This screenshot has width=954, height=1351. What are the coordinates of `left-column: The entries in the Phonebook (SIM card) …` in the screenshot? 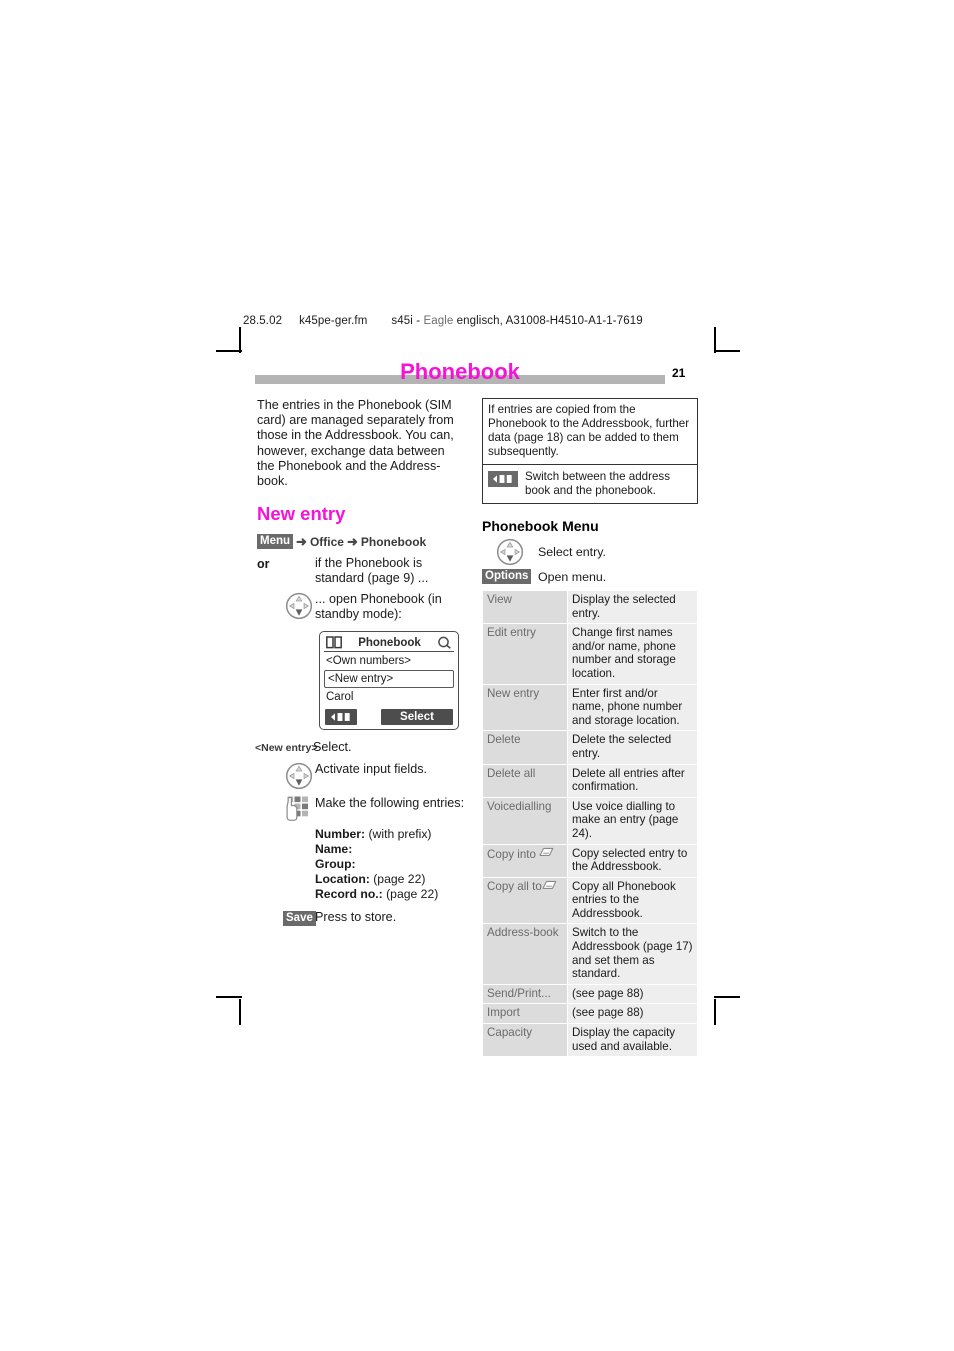 It's located at (360, 663).